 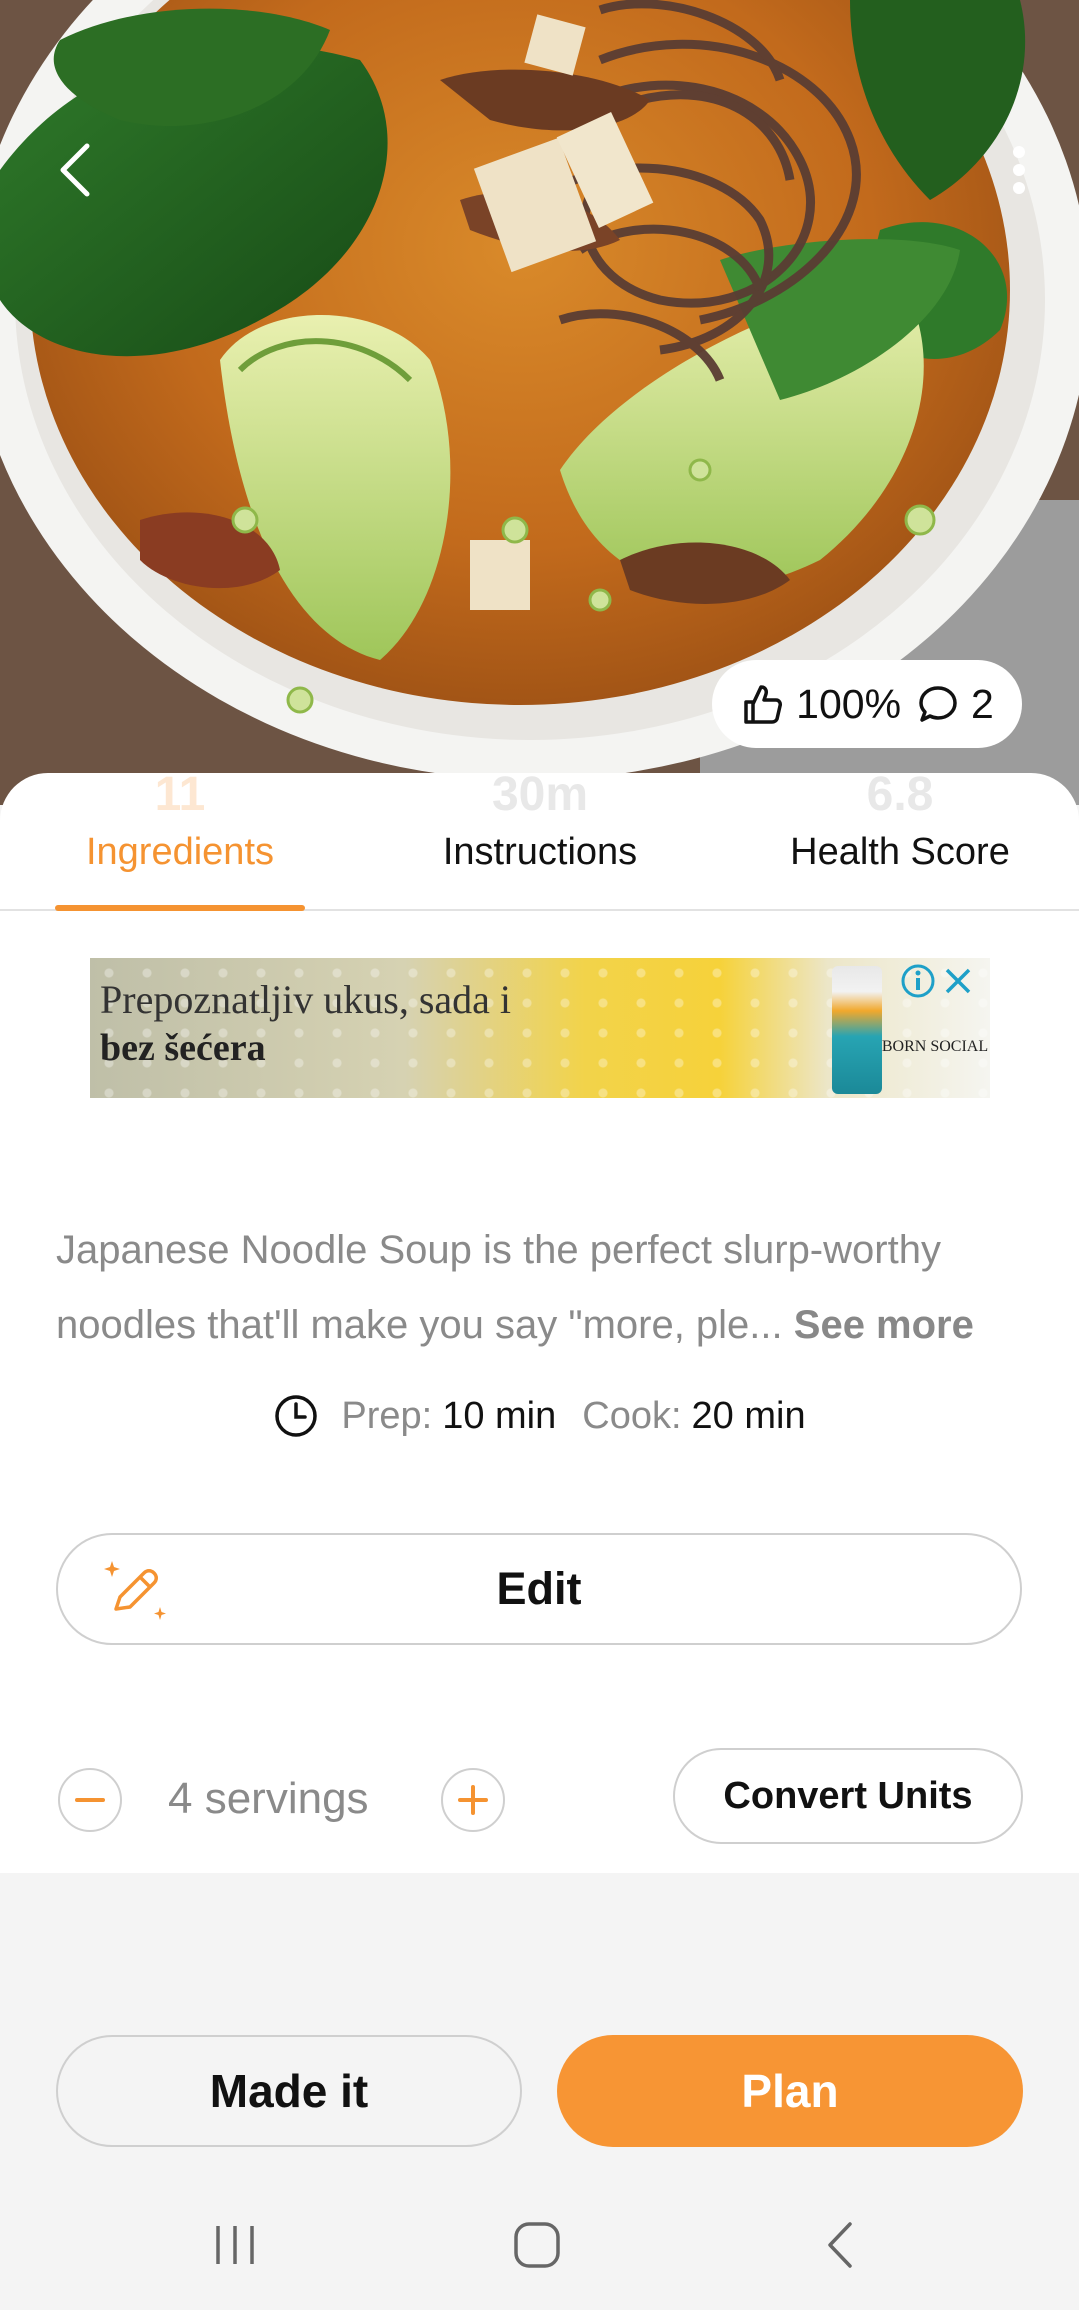 What do you see at coordinates (982, 703) in the screenshot?
I see `comments-count: 2` at bounding box center [982, 703].